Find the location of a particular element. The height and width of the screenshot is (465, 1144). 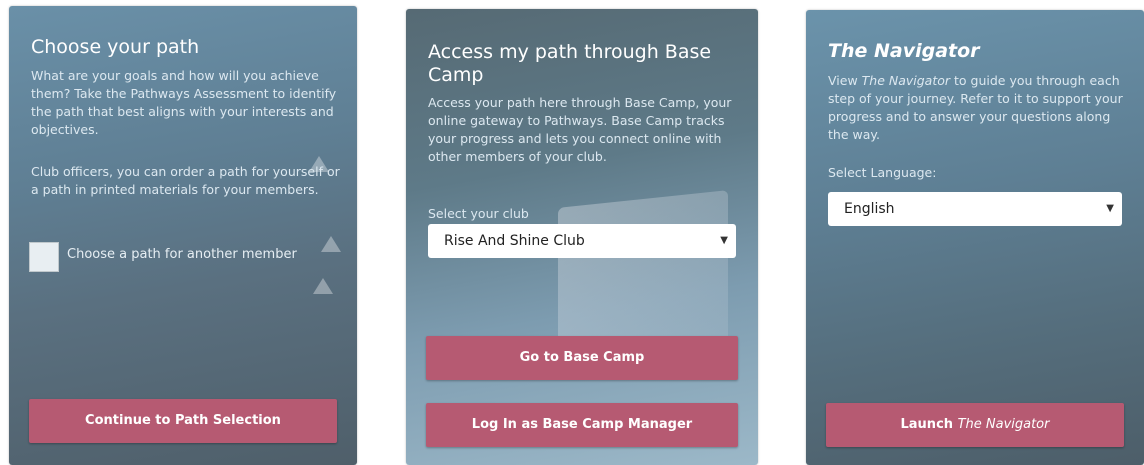

card-title: Access my path through Base Camp is located at coordinates (570, 63).